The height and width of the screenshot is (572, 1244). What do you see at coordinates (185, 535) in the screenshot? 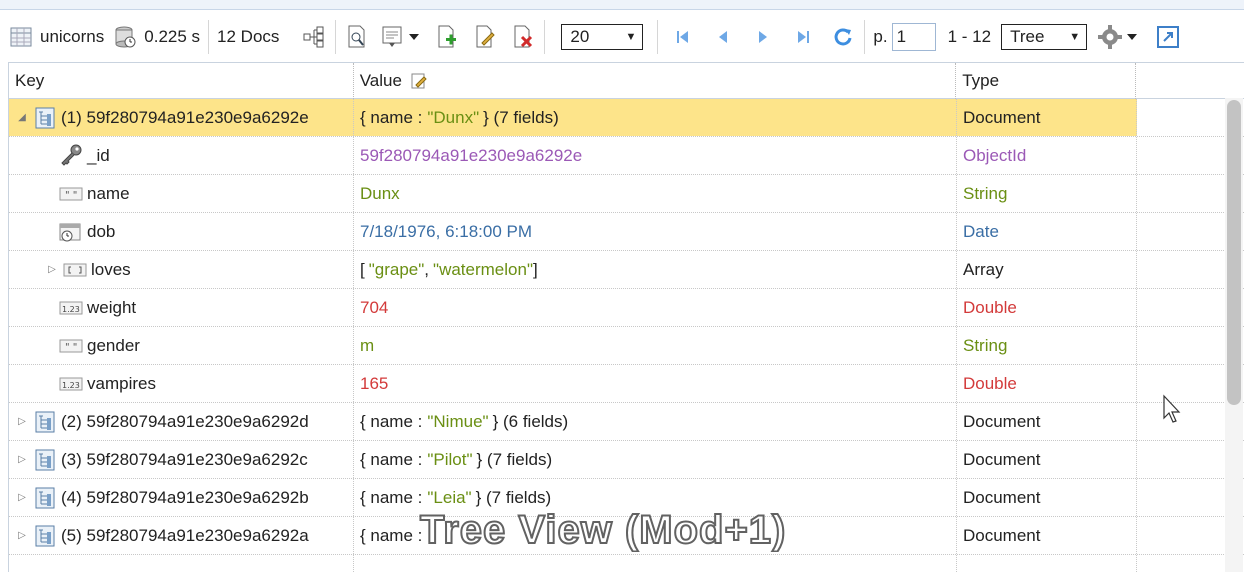
I see `key-label: (5) 59f280794a91e230e9a6292a` at bounding box center [185, 535].